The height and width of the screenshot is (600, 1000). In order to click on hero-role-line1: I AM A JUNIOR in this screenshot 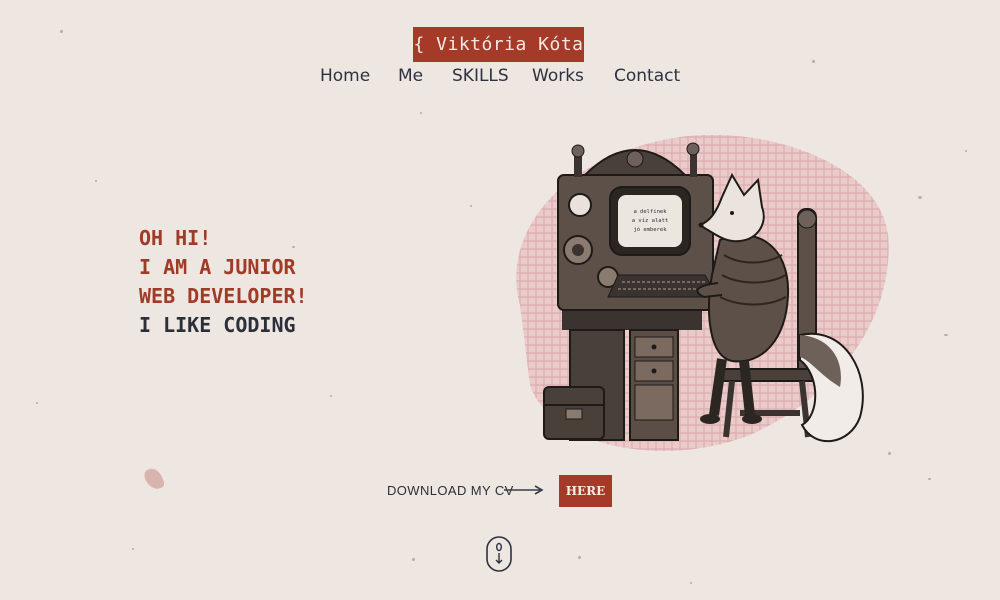, I will do `click(217, 267)`.